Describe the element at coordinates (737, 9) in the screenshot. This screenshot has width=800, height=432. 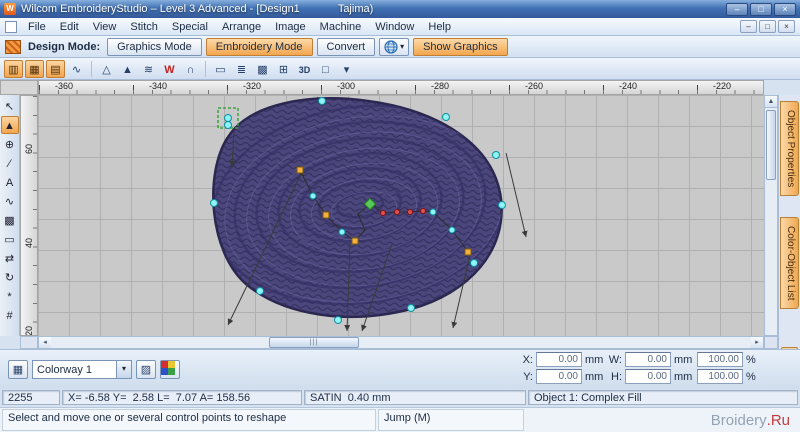
I see `minimize-button: –` at that location.